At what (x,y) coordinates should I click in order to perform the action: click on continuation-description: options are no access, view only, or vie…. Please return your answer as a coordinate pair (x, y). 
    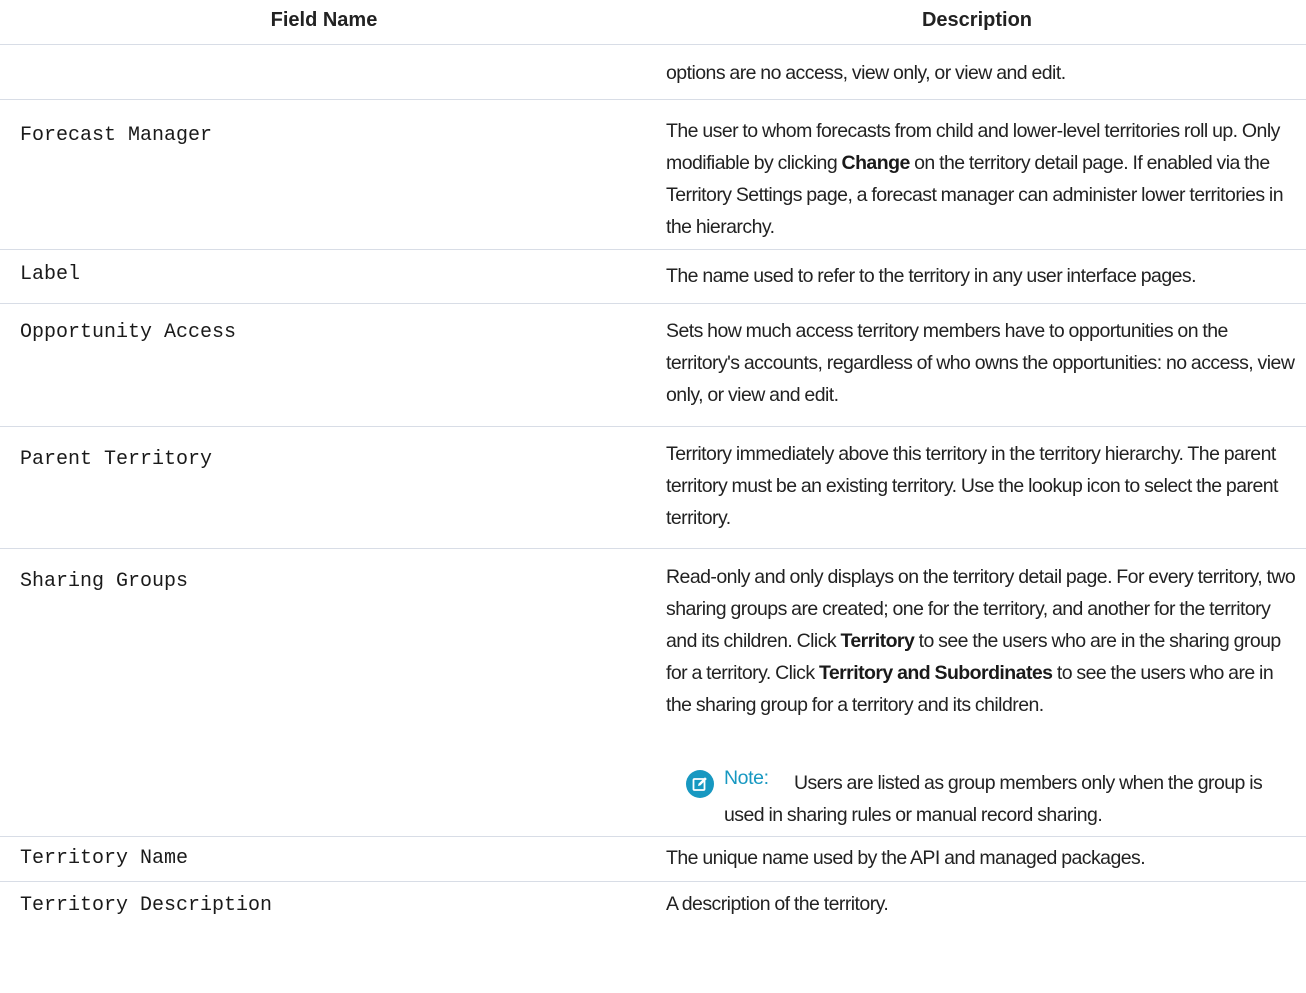
    Looking at the image, I should click on (866, 73).